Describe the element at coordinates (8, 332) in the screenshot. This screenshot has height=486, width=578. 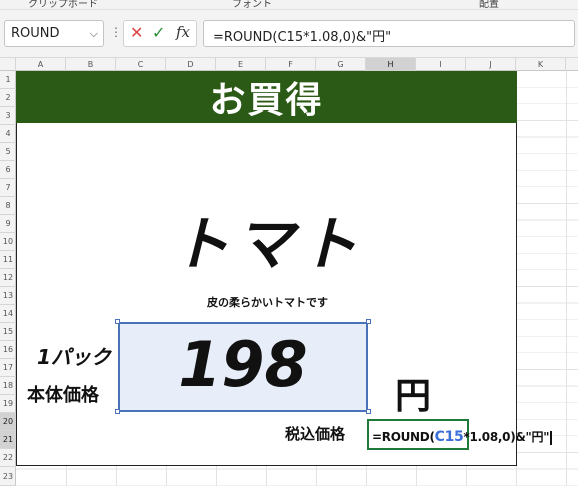
I see `row-header: 15` at that location.